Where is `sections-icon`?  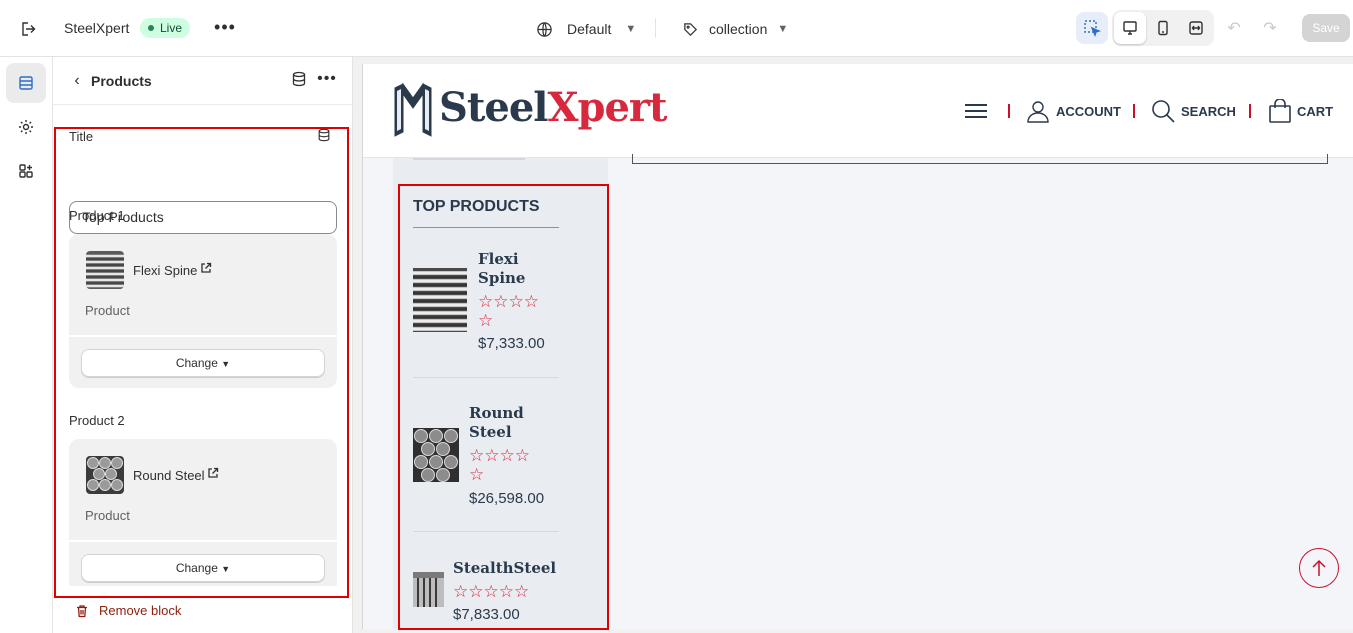 sections-icon is located at coordinates (26, 83).